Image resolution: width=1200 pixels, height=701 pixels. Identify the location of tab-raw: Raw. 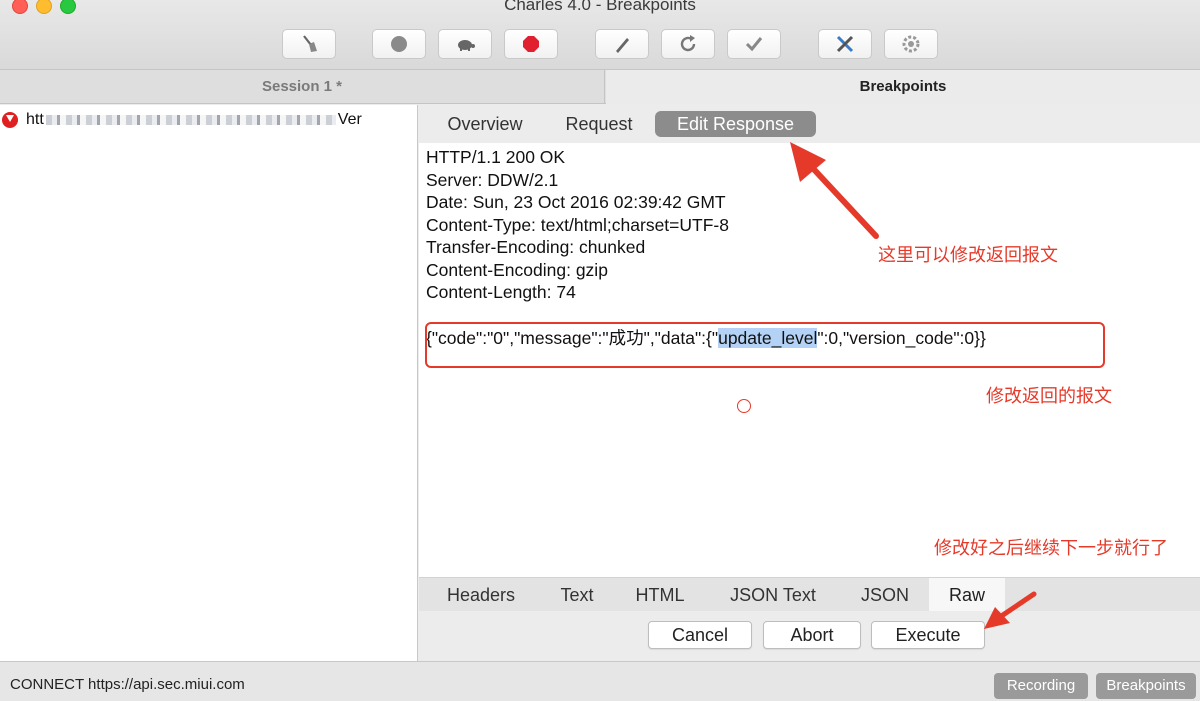
(967, 595).